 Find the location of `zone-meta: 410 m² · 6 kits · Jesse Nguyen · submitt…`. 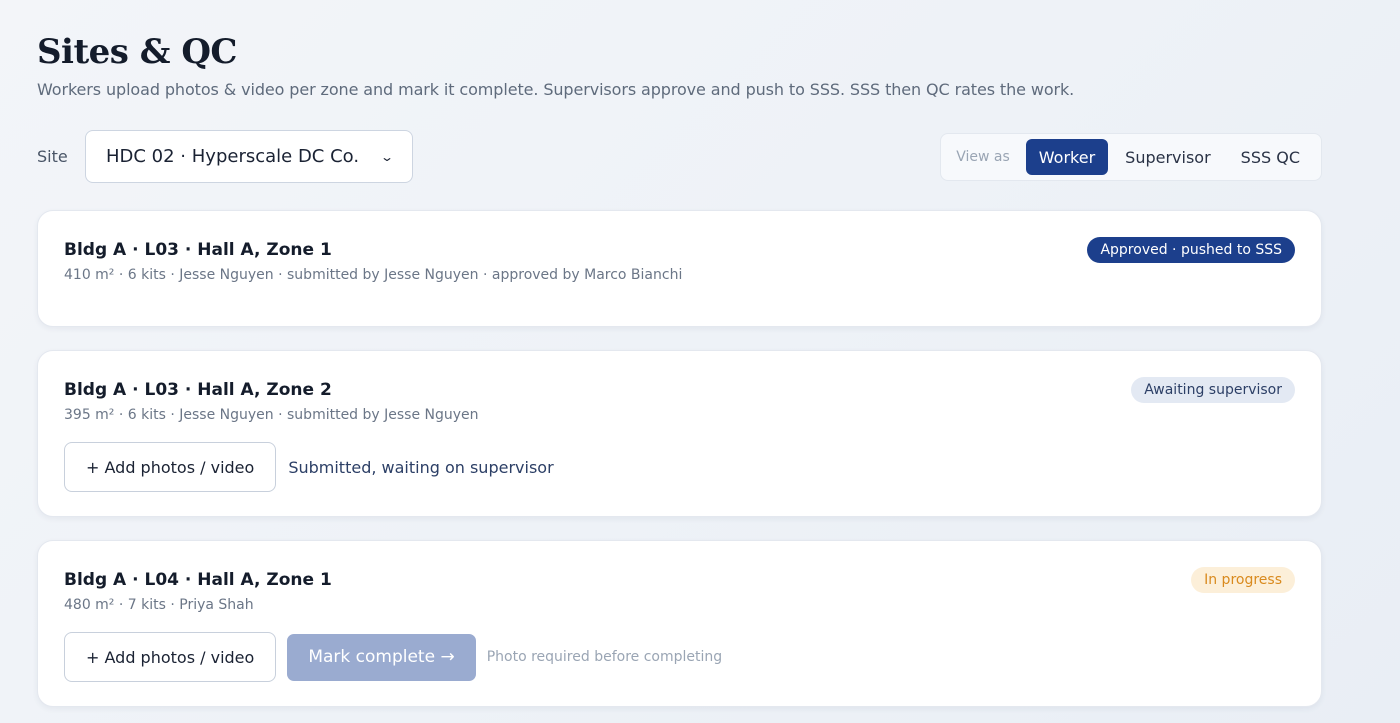

zone-meta: 410 m² · 6 kits · Jesse Nguyen · submitt… is located at coordinates (373, 275).